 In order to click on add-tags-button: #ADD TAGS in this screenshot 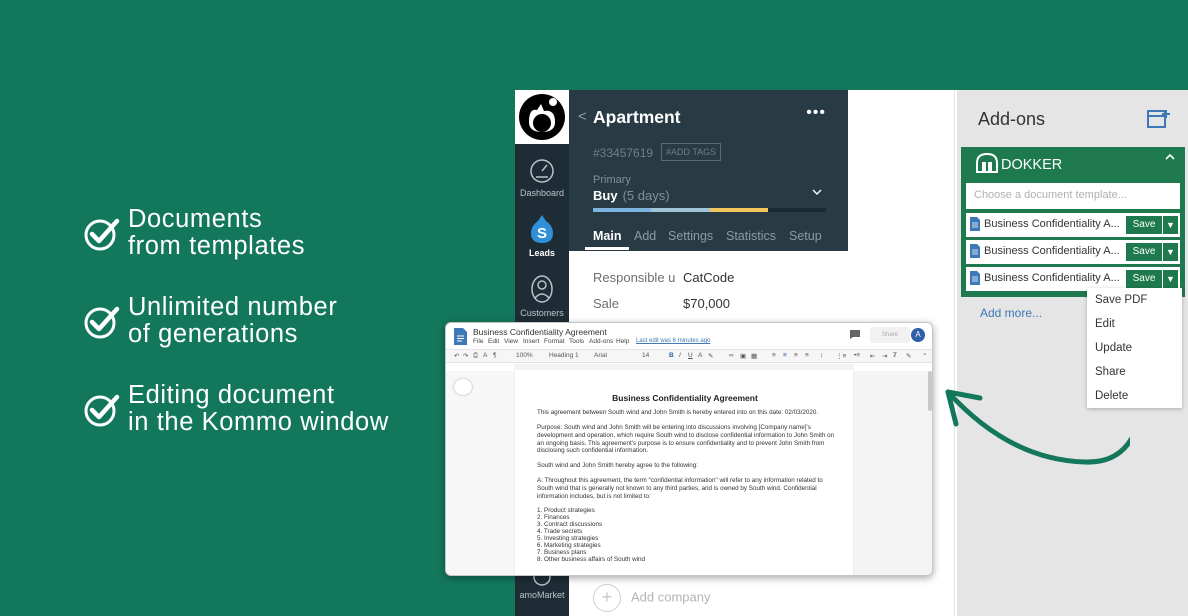, I will do `click(691, 152)`.